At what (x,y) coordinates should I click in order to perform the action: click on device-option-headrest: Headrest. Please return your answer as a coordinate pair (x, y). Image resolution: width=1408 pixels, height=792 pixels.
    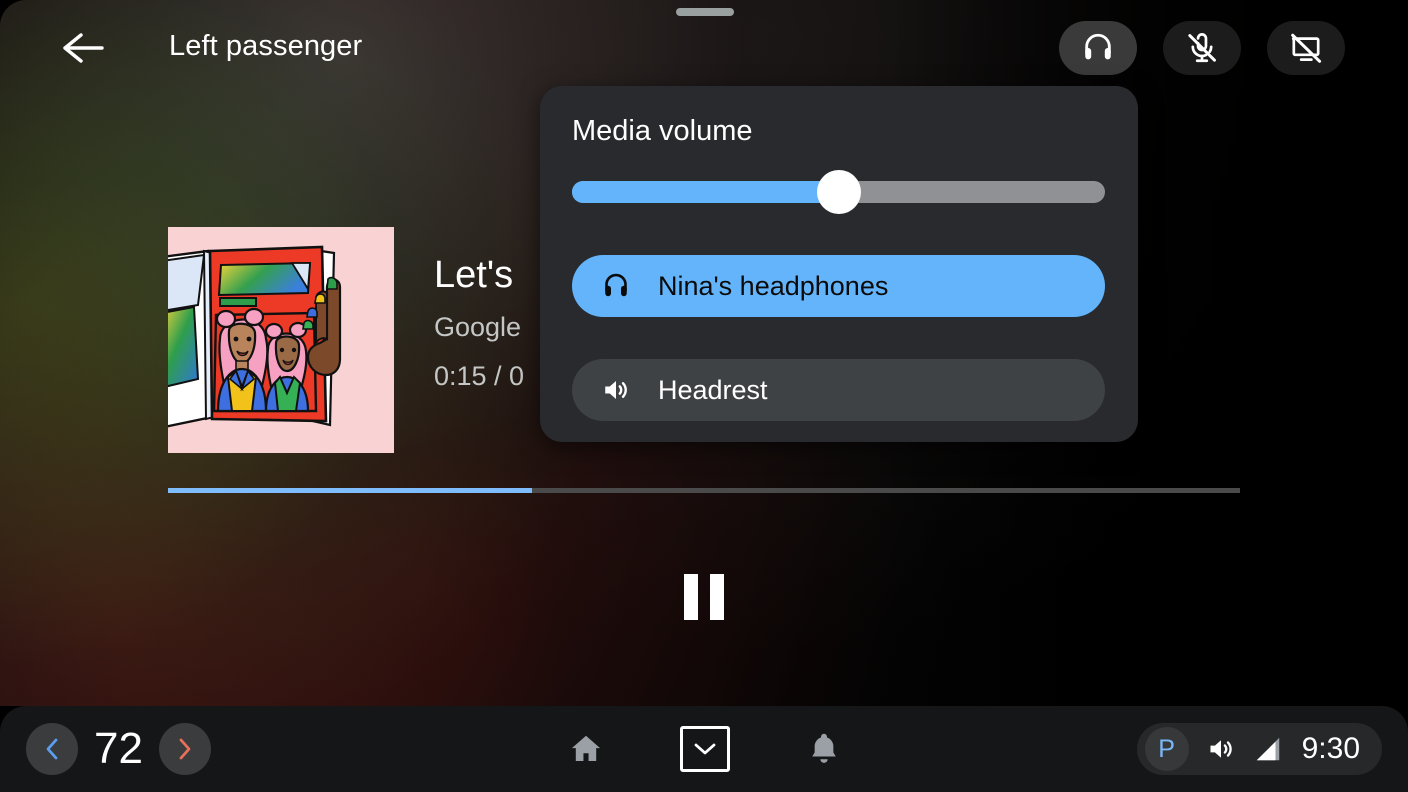
    Looking at the image, I should click on (838, 390).